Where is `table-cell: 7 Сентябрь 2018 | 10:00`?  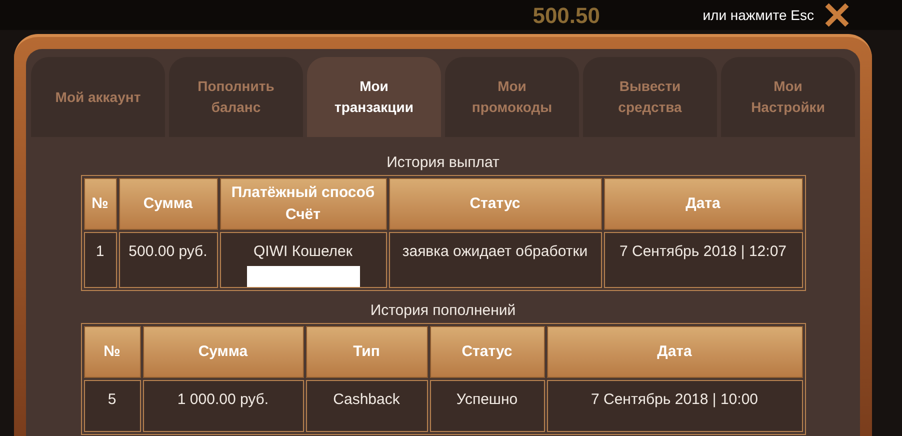
table-cell: 7 Сентябрь 2018 | 10:00 is located at coordinates (674, 406).